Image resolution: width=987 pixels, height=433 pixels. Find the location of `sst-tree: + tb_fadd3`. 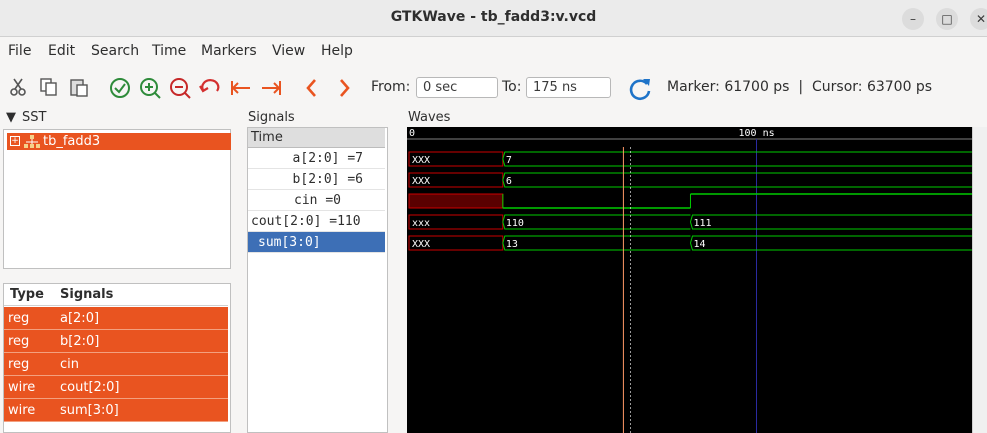

sst-tree: + tb_fadd3 is located at coordinates (117, 199).